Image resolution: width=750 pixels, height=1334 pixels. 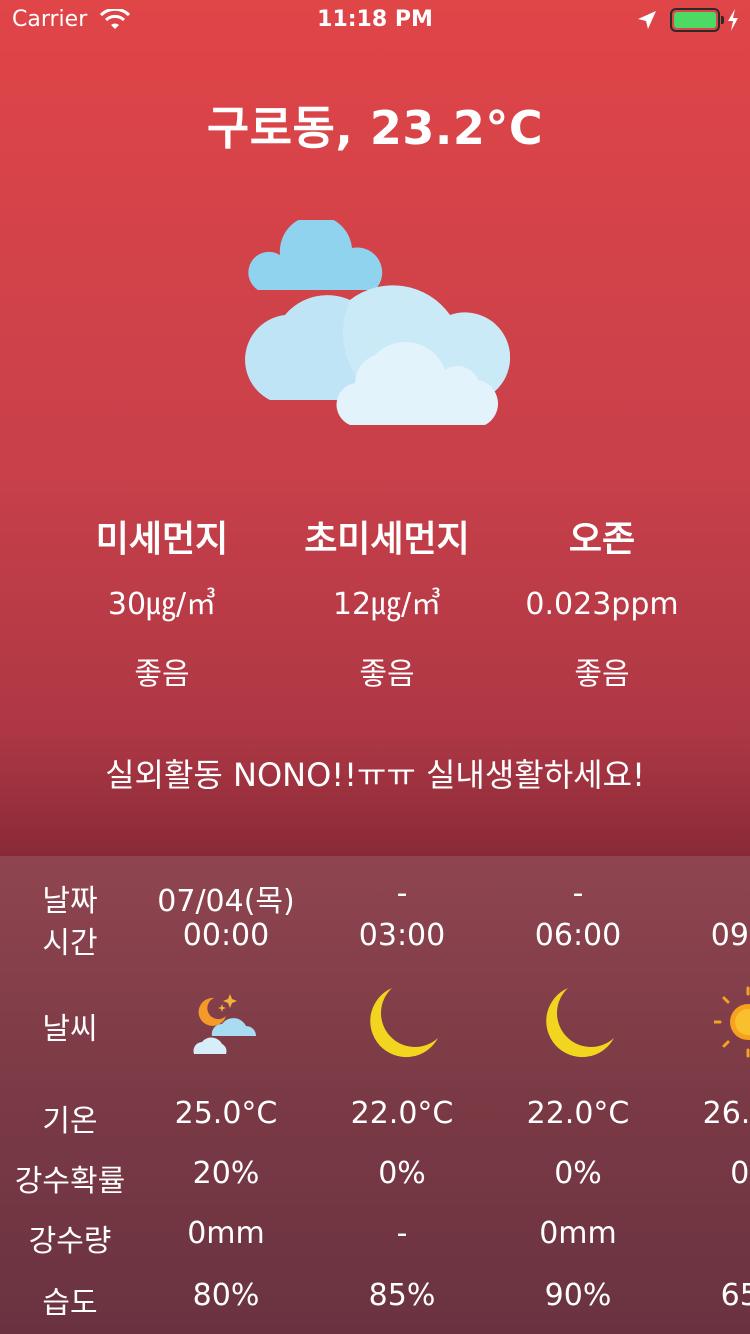 What do you see at coordinates (402, 1295) in the screenshot?
I see `forecast-humidity: 85%` at bounding box center [402, 1295].